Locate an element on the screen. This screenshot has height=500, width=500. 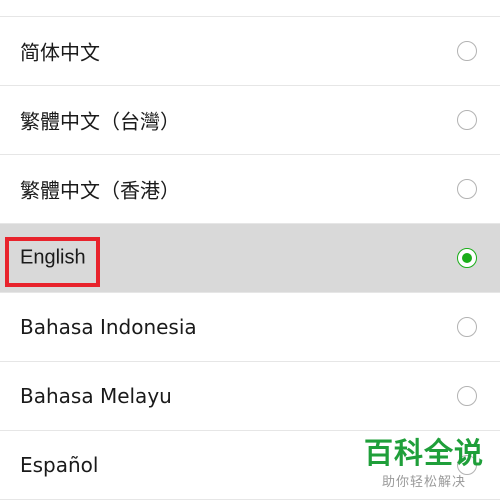
language-option-traditional-chinese-hongkong: 繁體中文（香港） is located at coordinates (250, 189).